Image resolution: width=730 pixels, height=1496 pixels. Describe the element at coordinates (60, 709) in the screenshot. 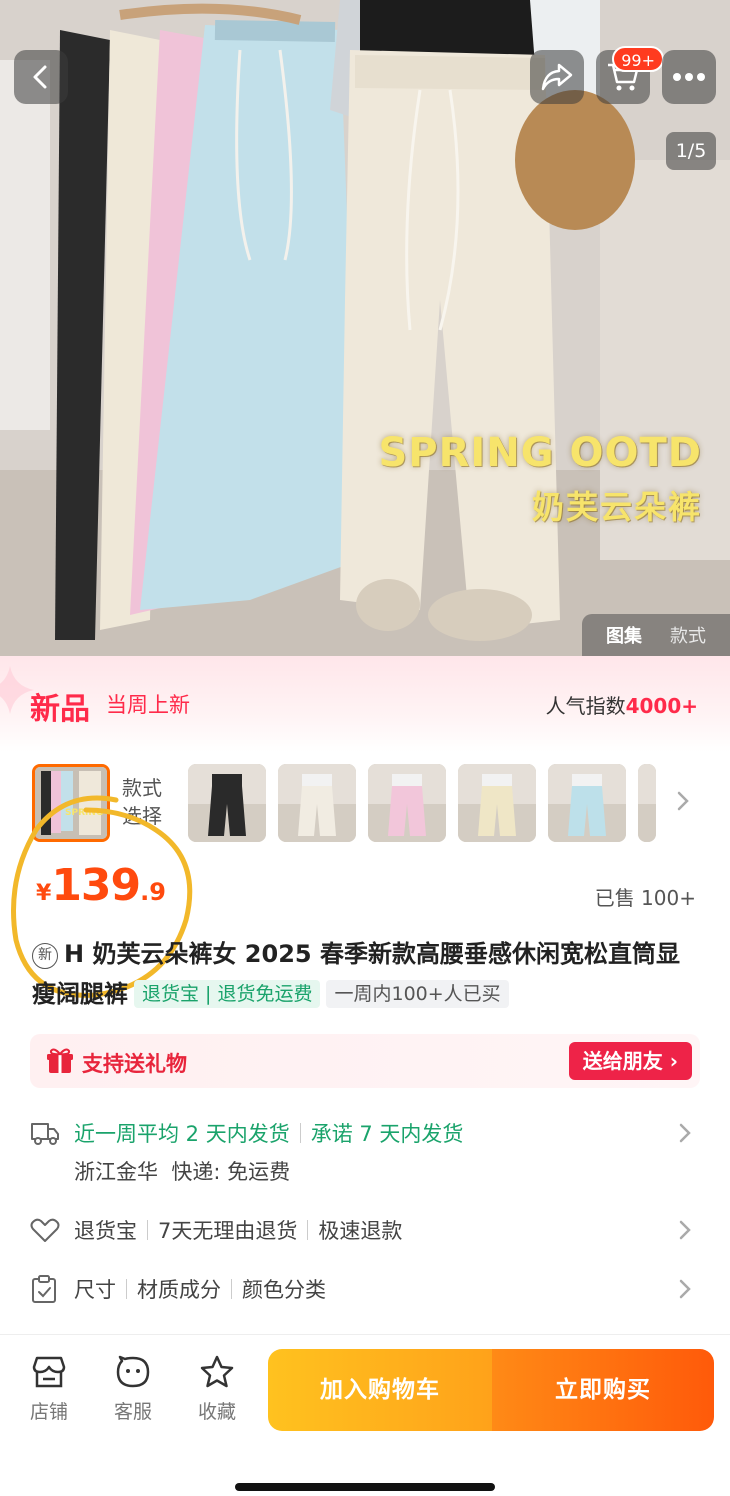

I see `new-tag: 新品` at that location.